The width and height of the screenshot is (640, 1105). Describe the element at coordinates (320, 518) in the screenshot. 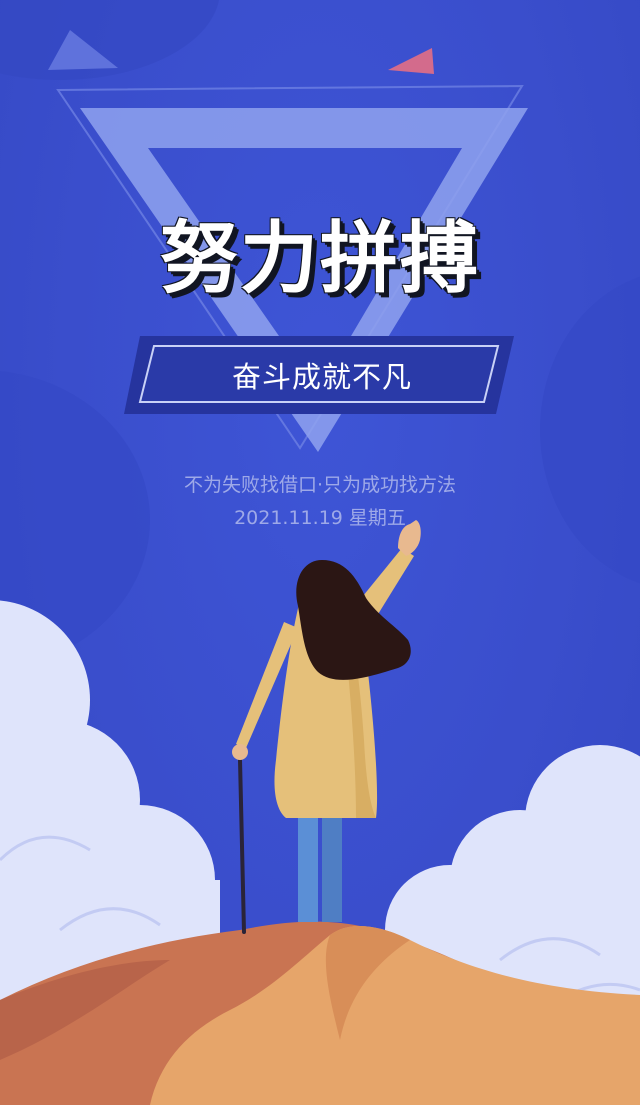

I see `date-text: 2021.11.19 星期五` at that location.